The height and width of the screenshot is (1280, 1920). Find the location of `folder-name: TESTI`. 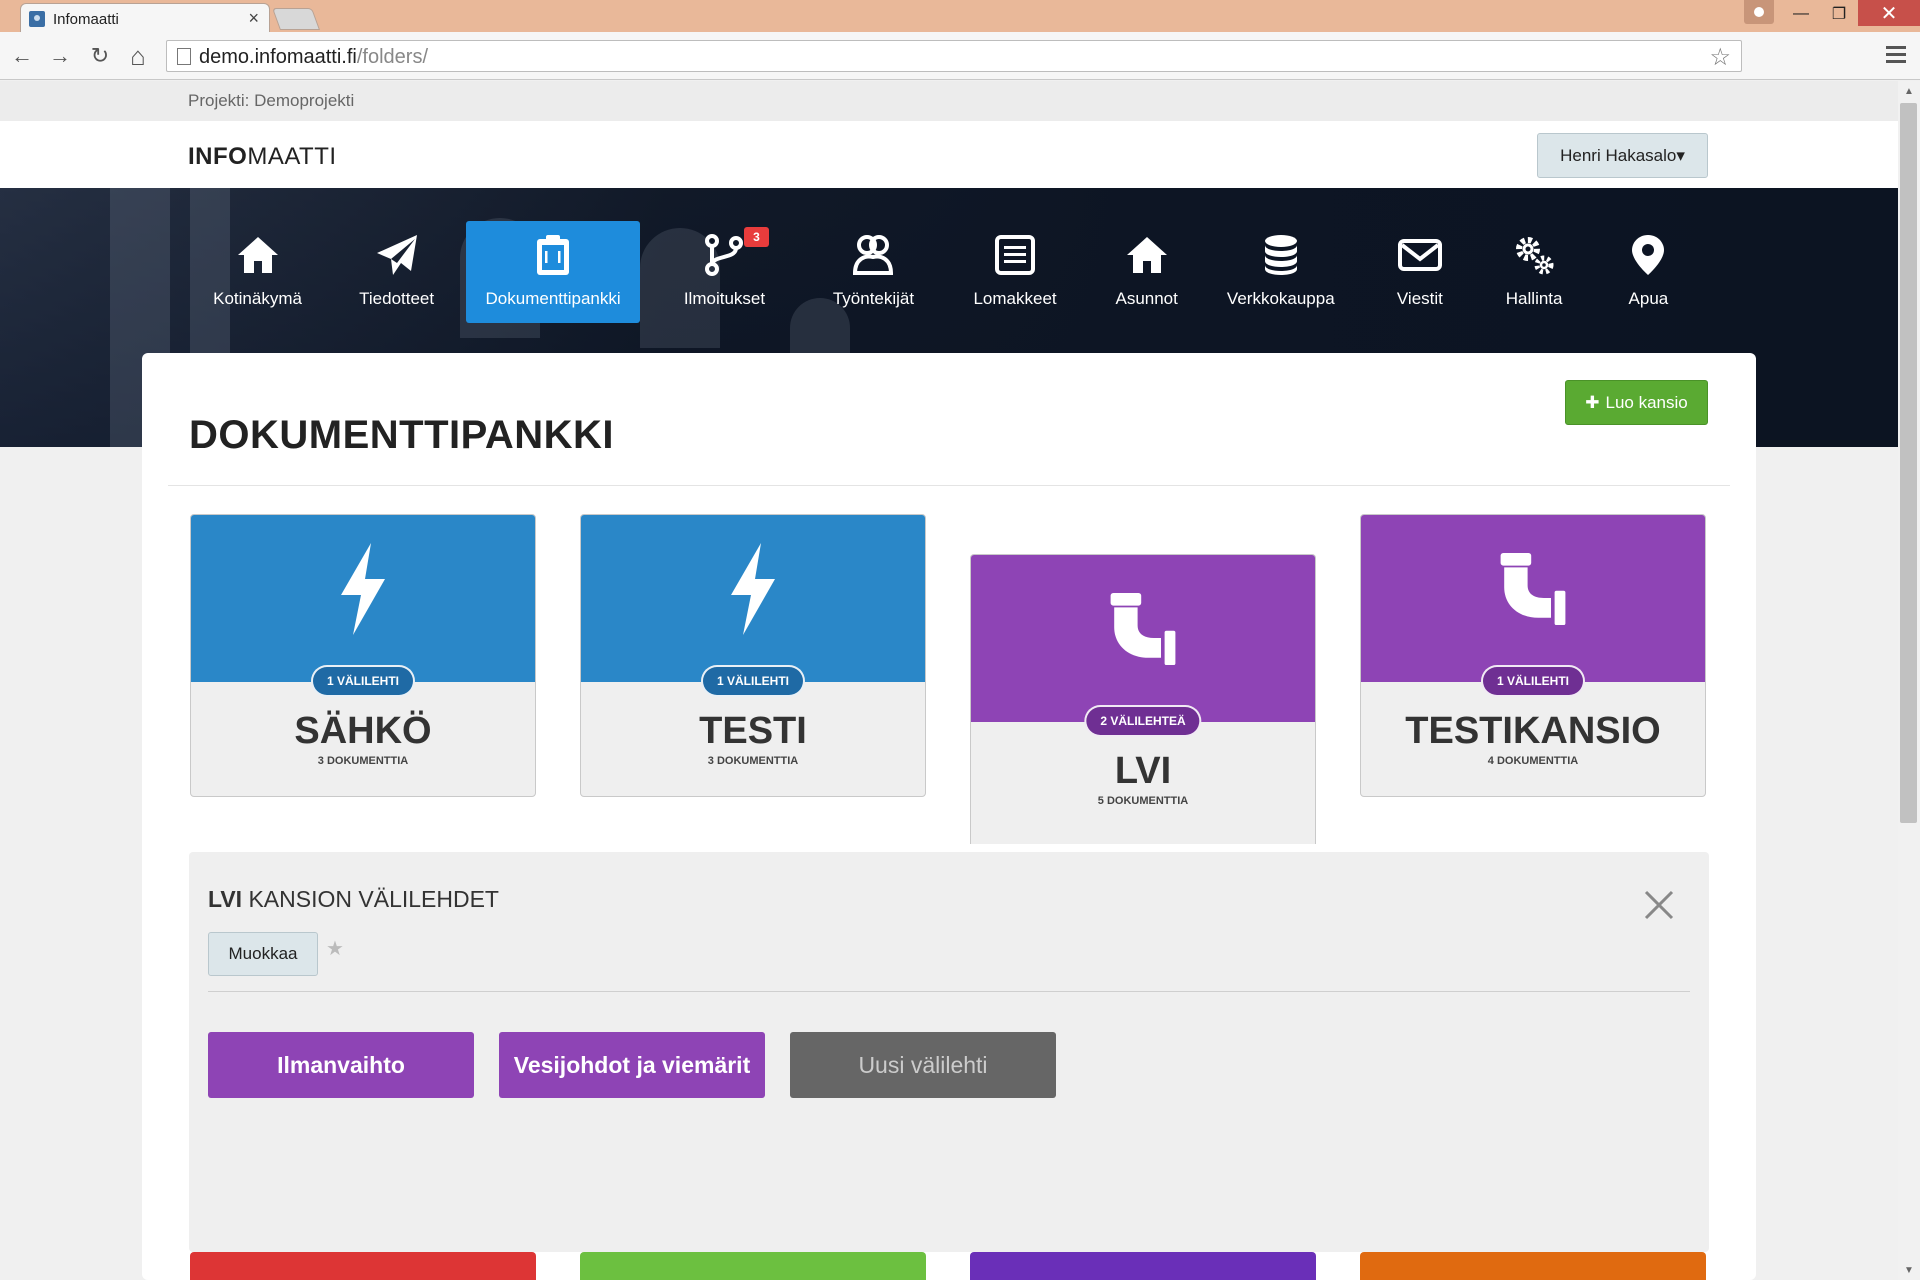

folder-name: TESTI is located at coordinates (753, 731).